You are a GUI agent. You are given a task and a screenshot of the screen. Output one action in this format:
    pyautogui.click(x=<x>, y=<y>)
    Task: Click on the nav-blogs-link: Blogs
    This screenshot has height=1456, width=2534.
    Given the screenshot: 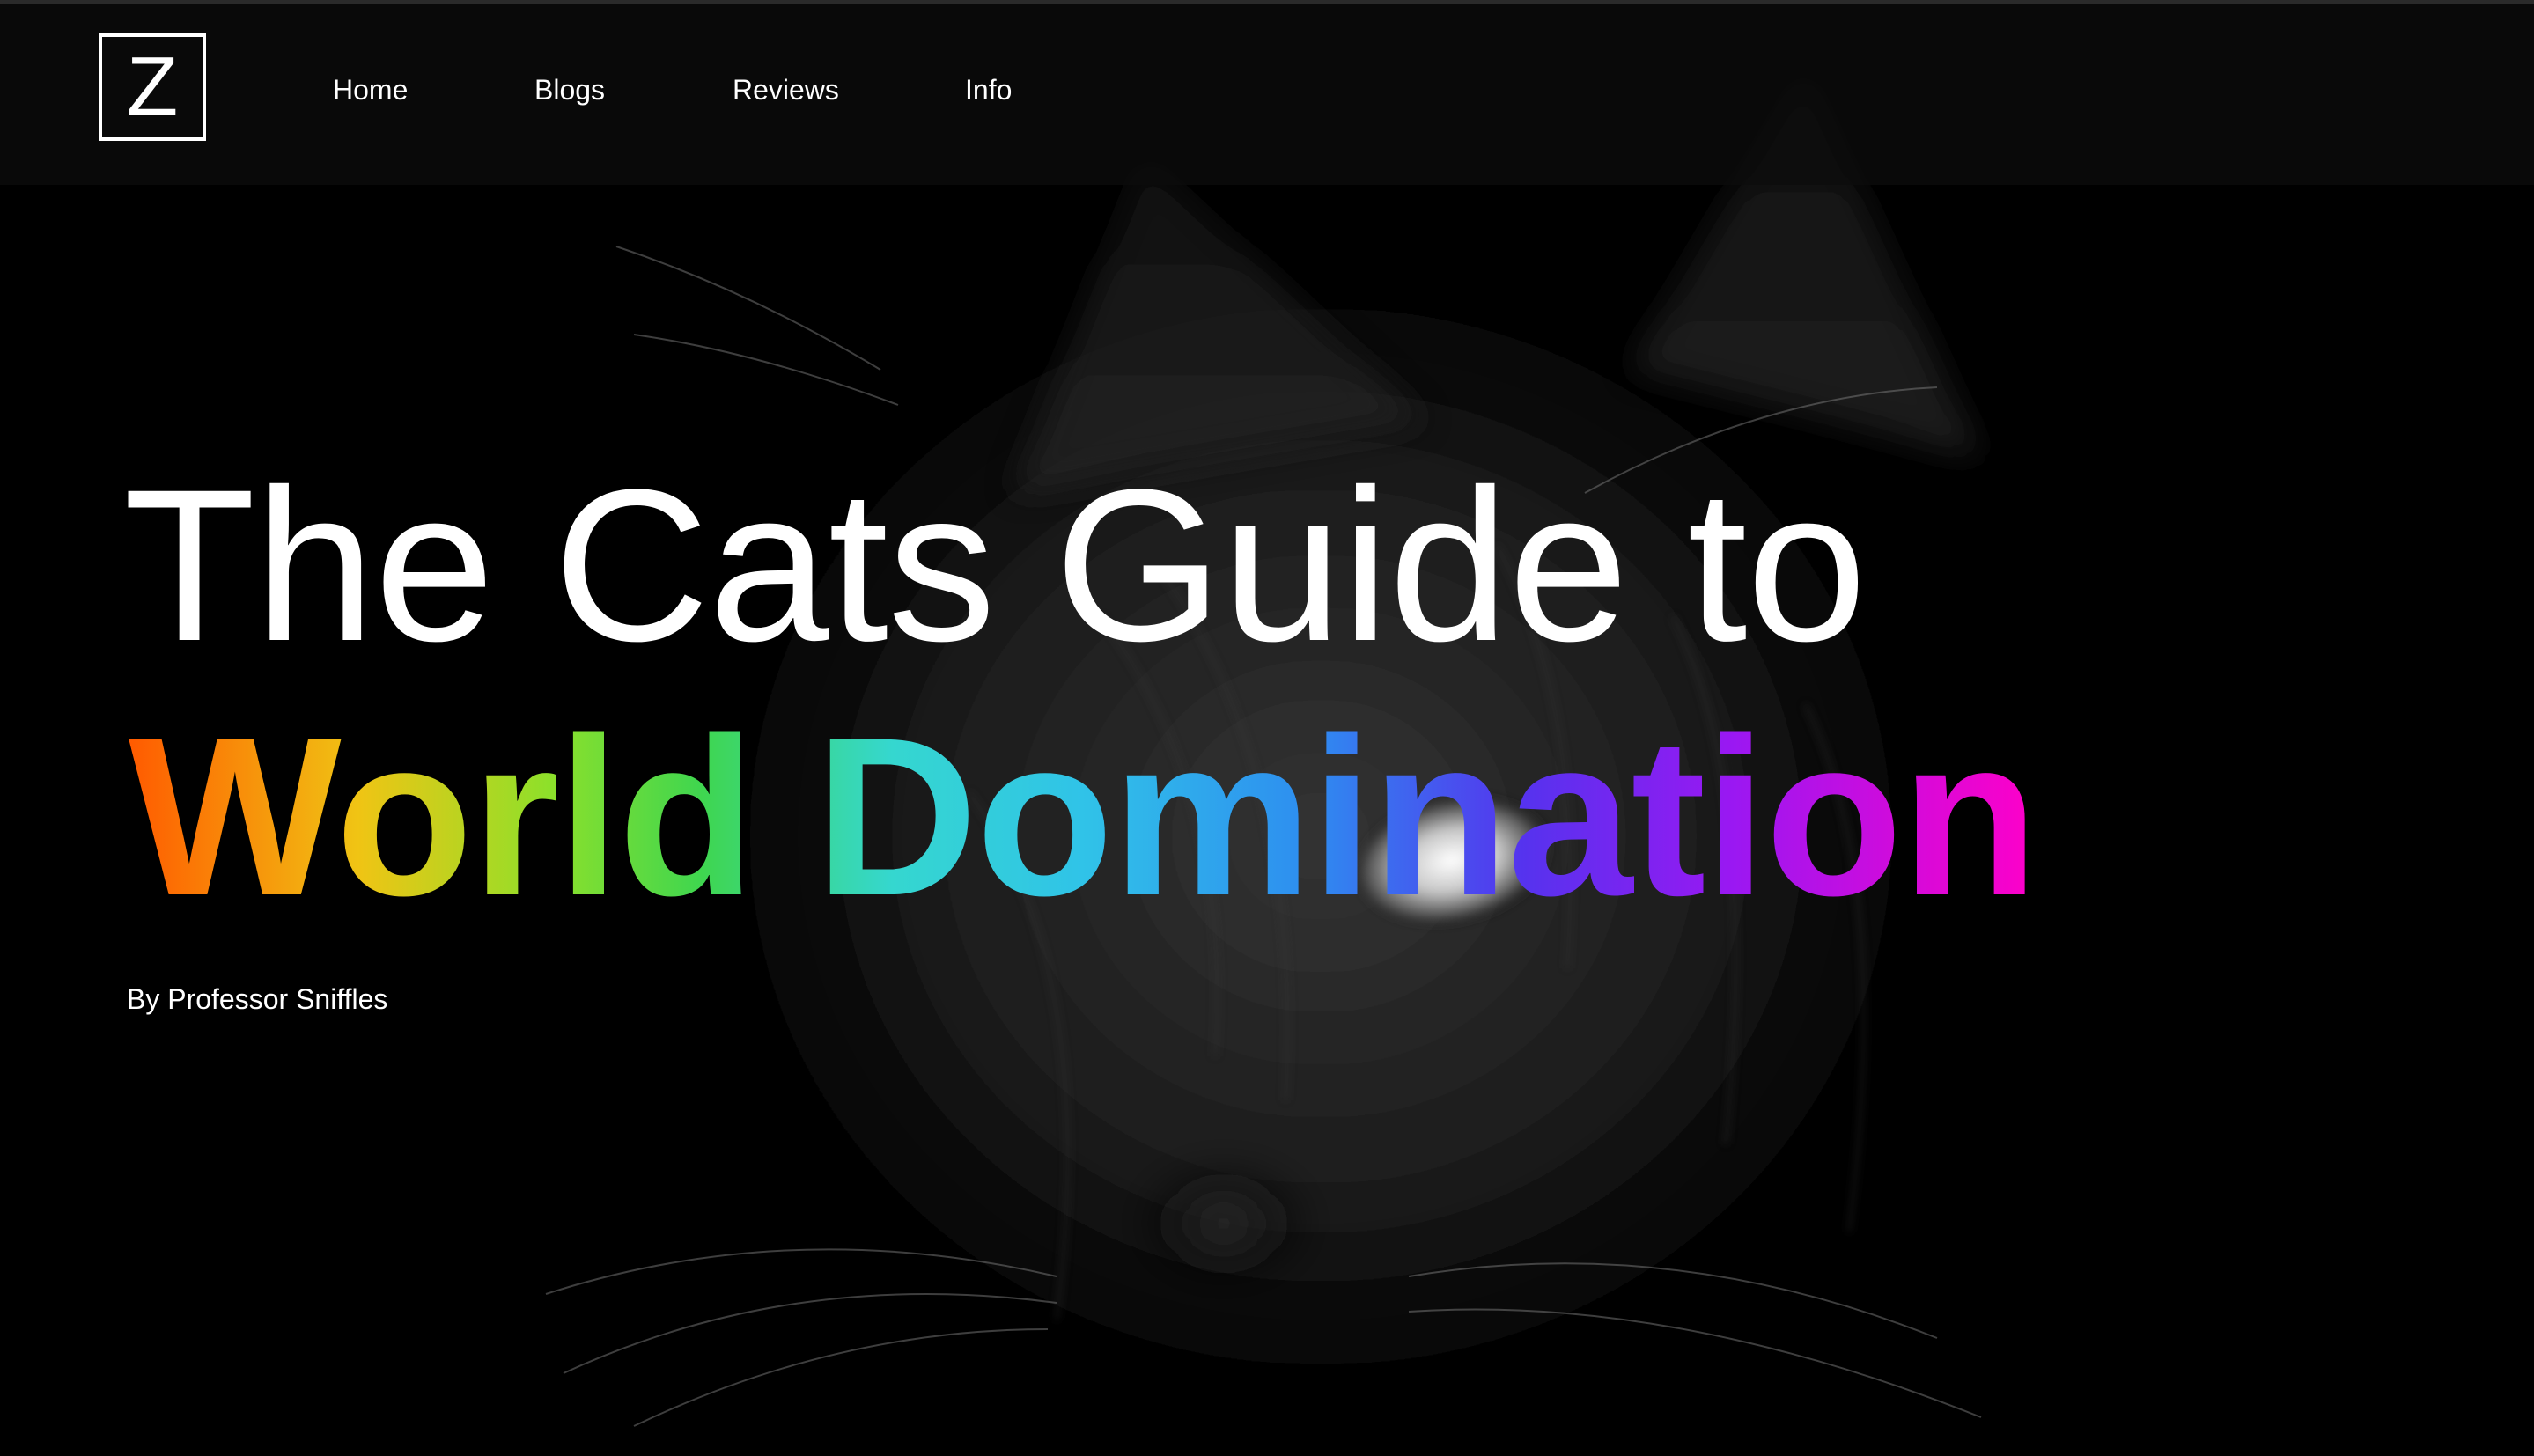 What is the action you would take?
    pyautogui.click(x=569, y=90)
    